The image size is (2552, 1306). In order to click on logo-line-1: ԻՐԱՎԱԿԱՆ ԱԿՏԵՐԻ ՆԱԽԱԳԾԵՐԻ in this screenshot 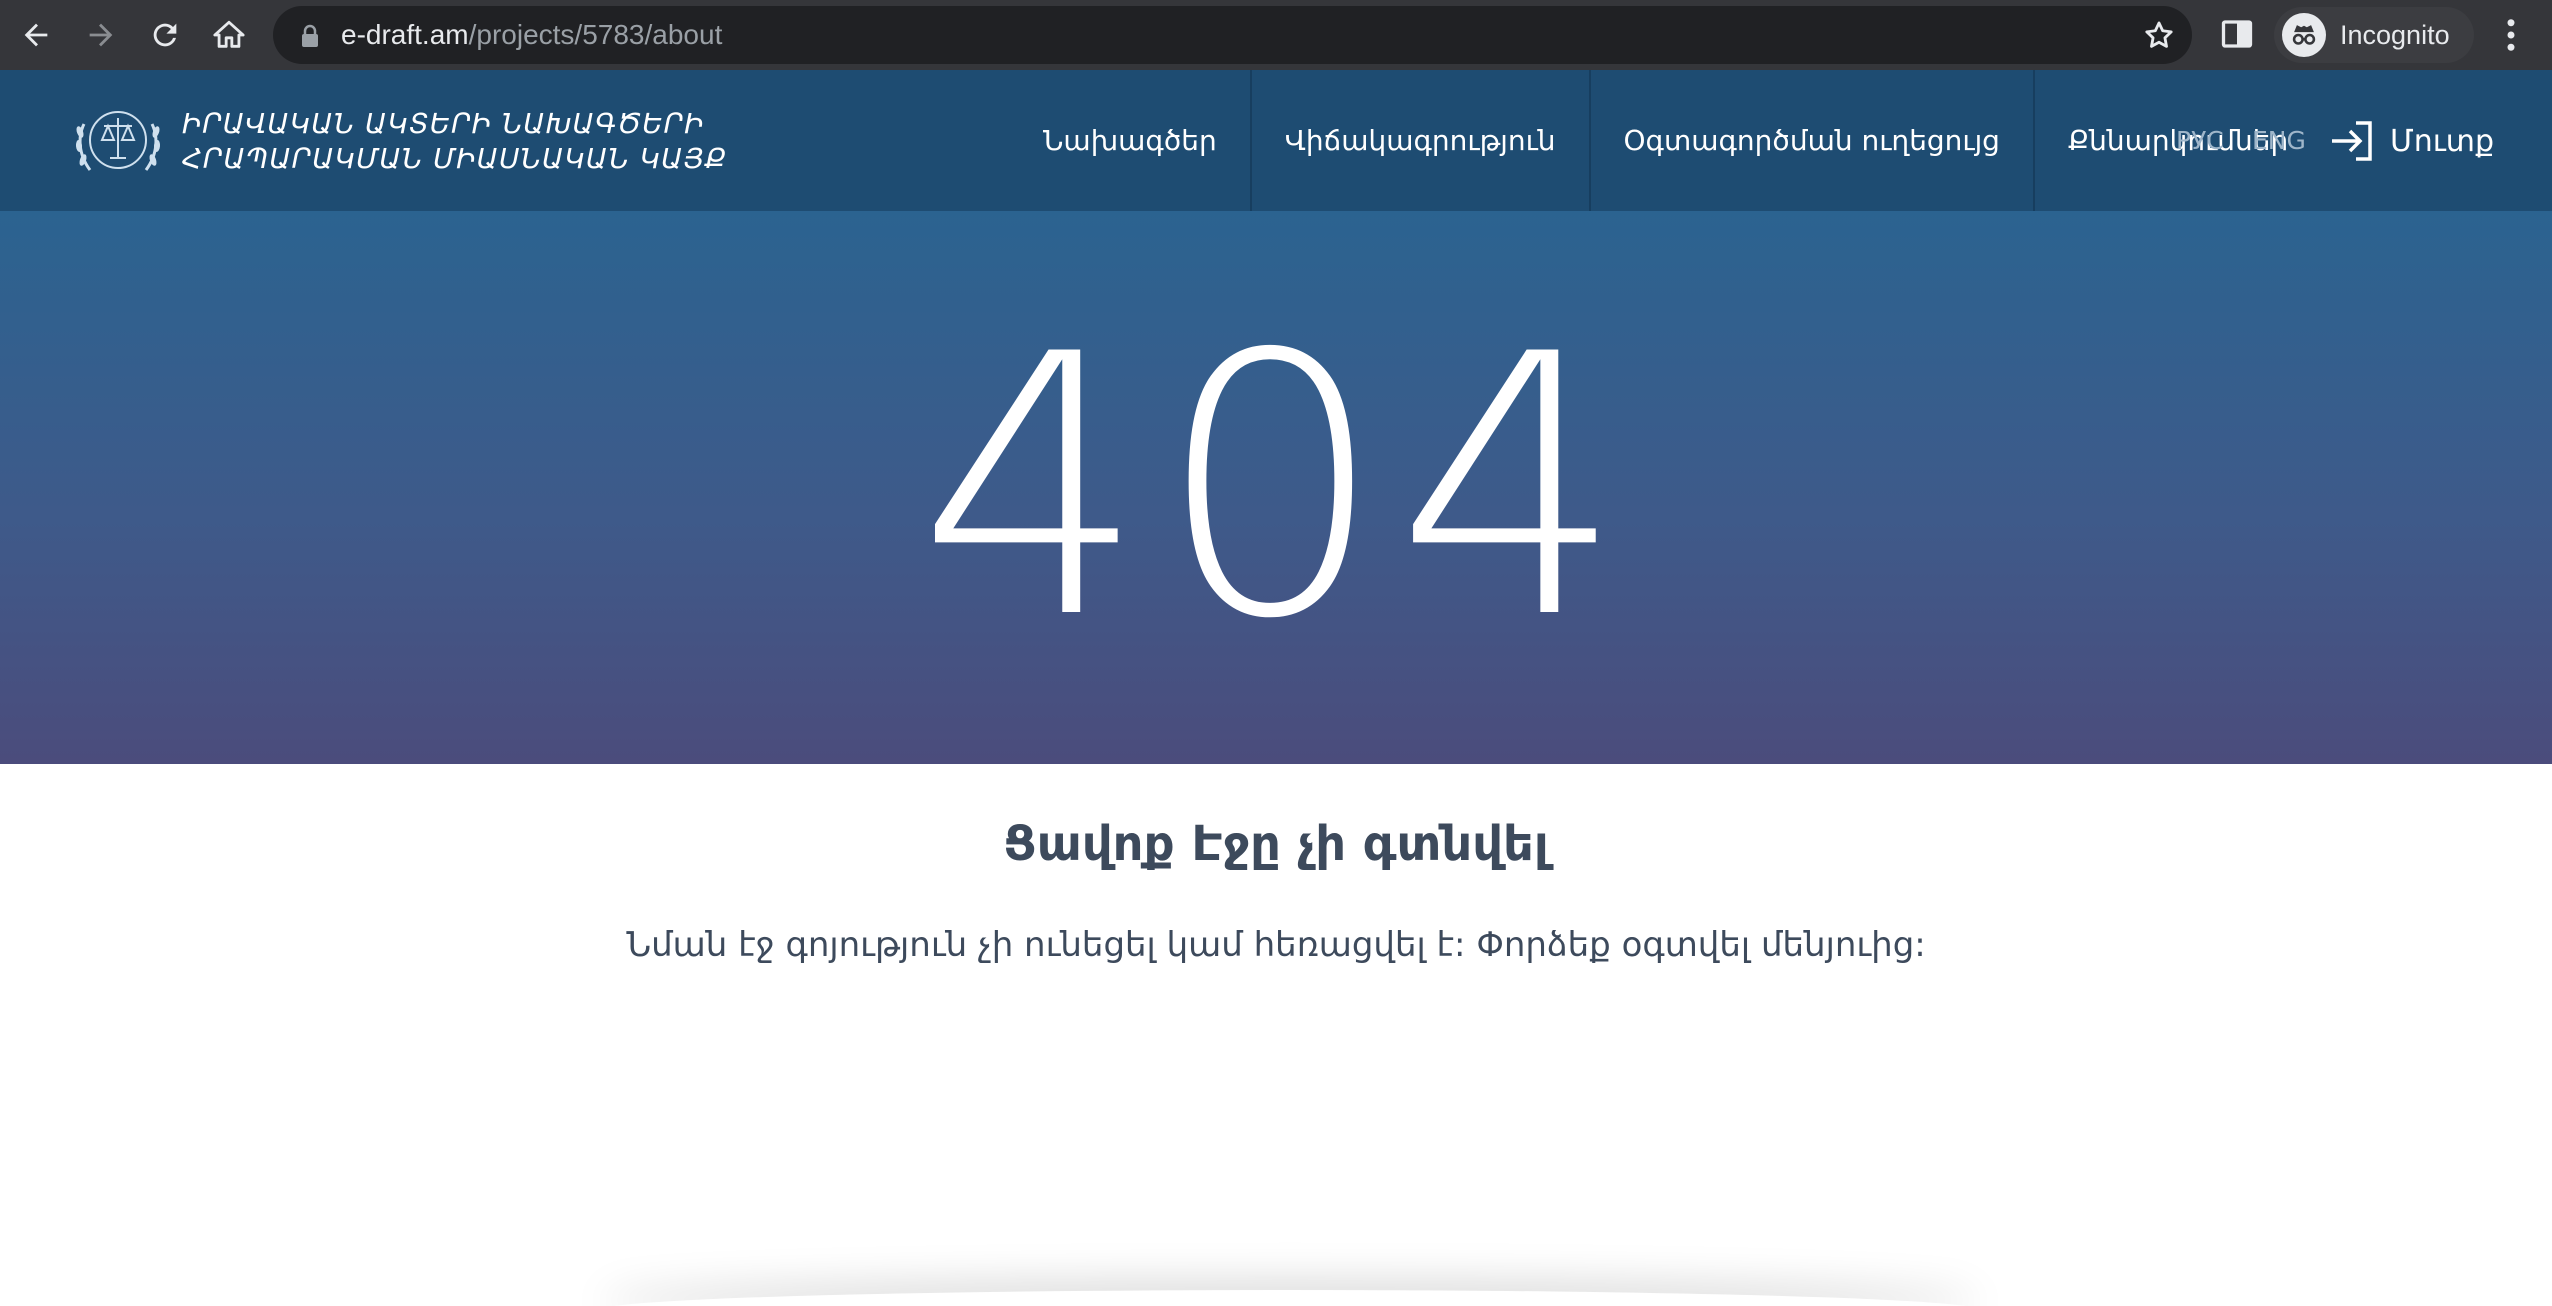, I will do `click(443, 123)`.